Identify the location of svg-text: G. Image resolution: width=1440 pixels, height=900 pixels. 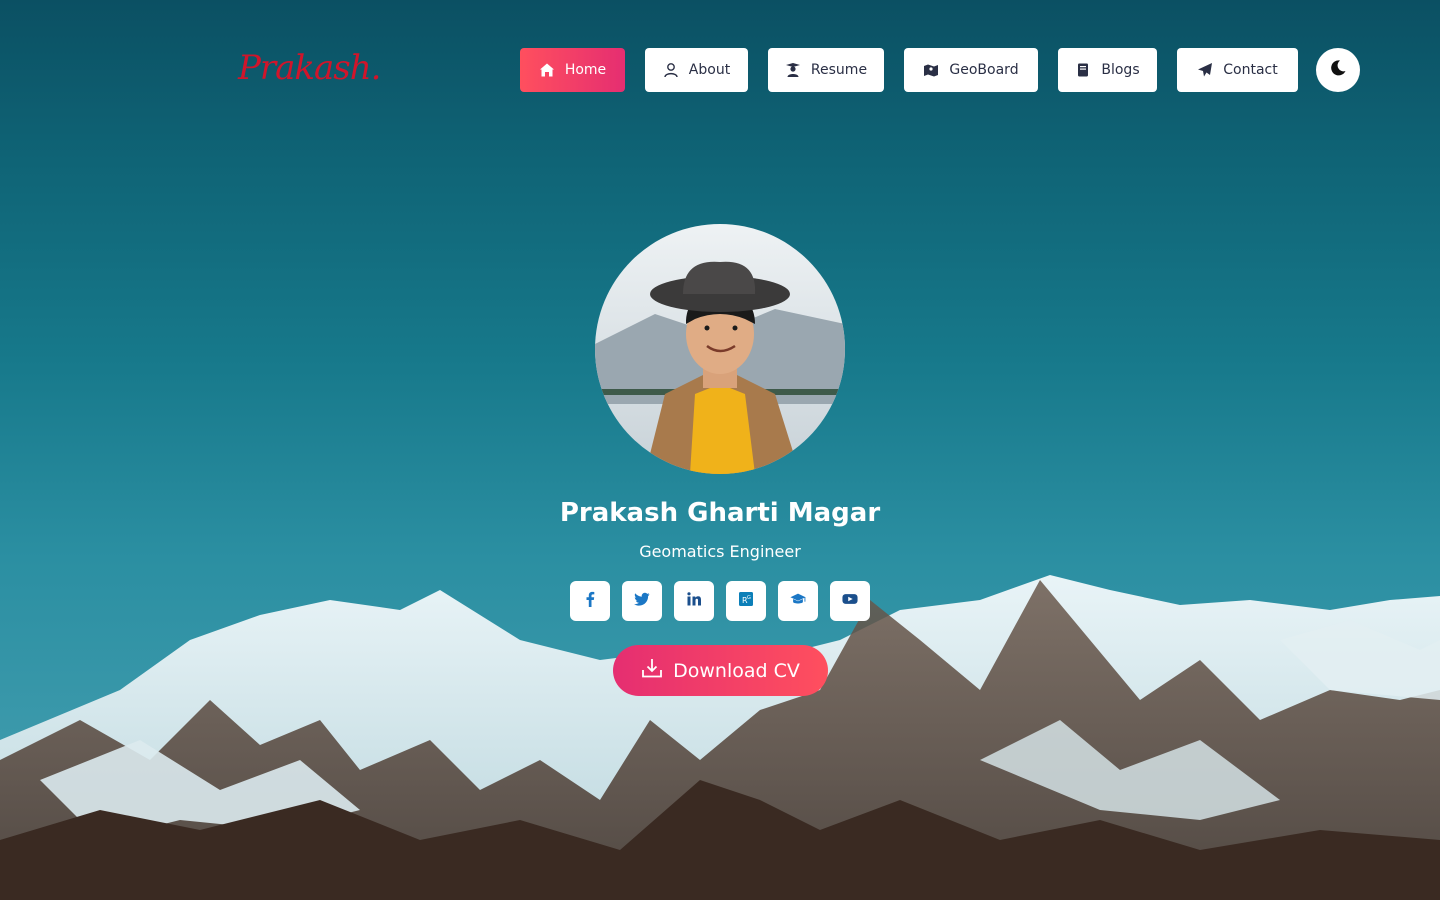
(749, 598).